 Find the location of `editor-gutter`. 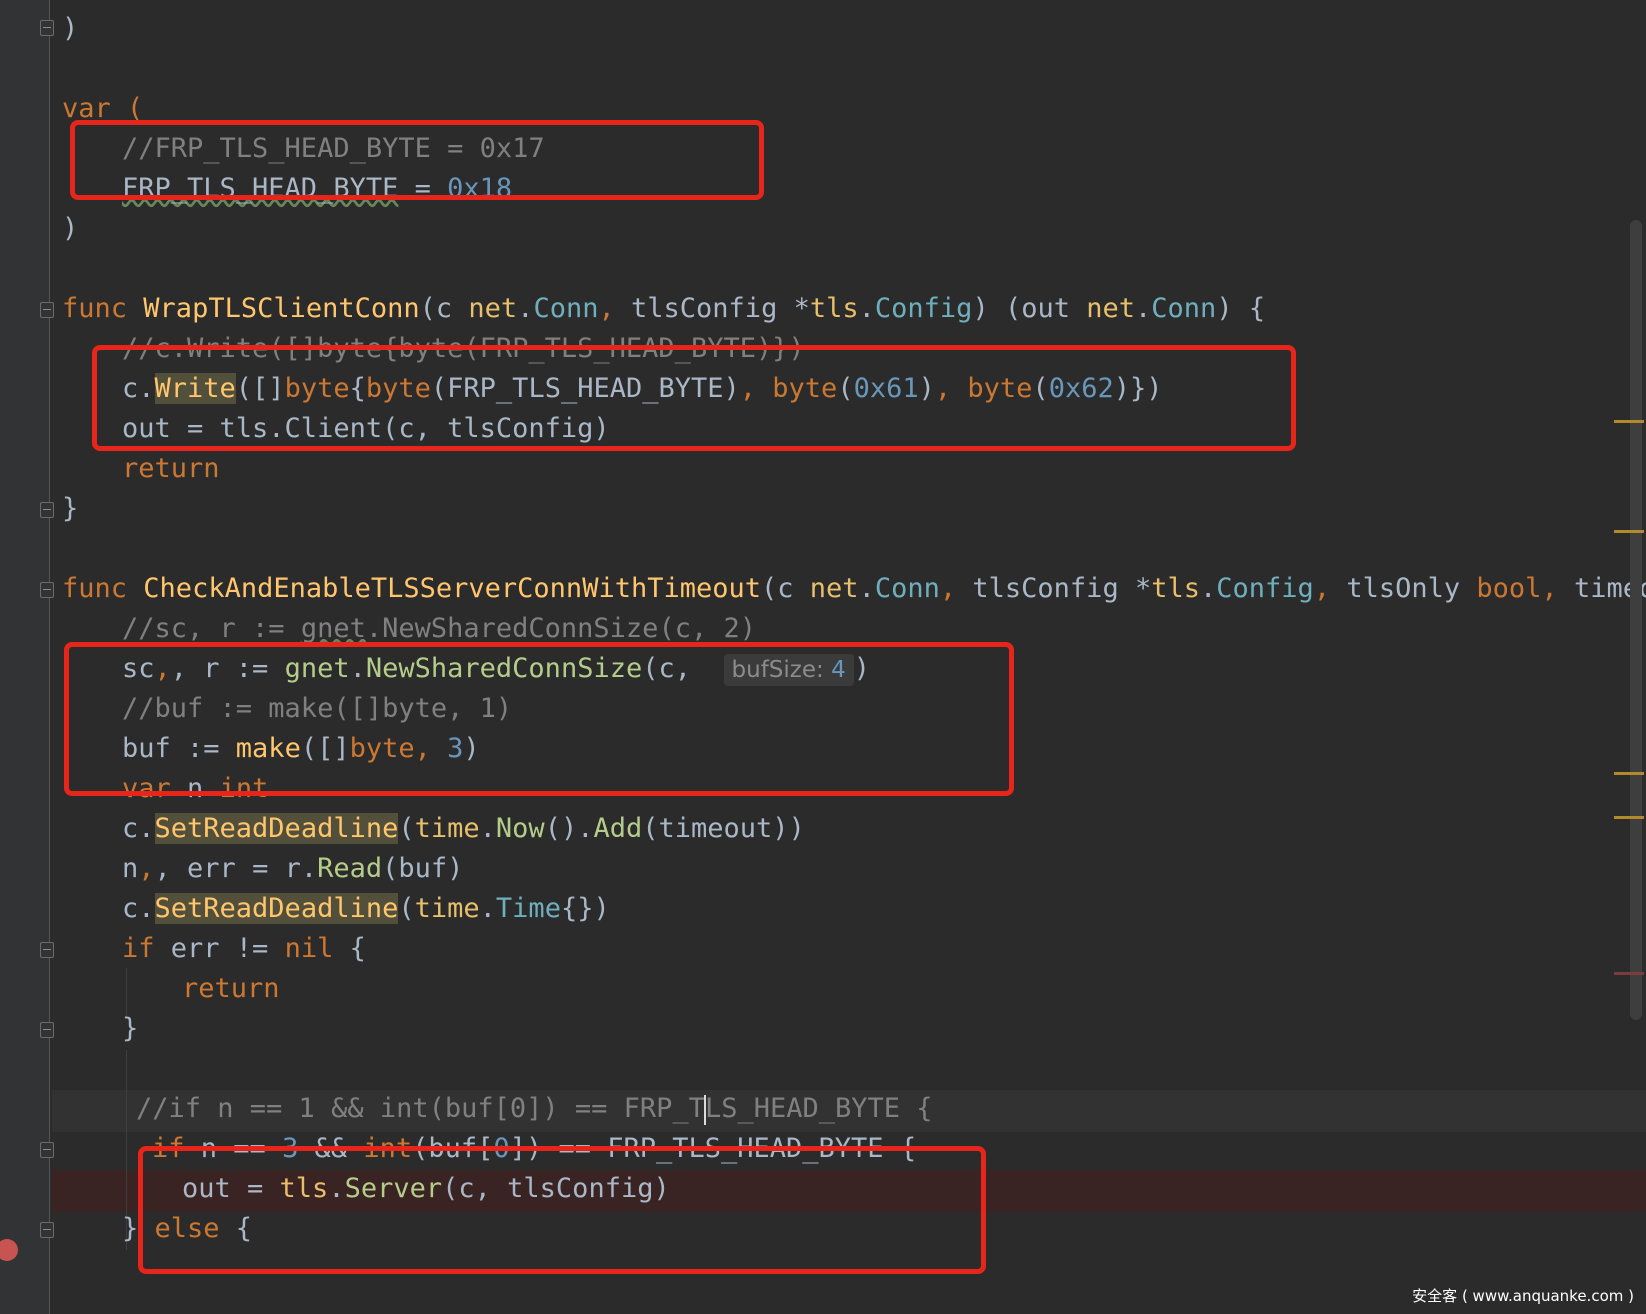

editor-gutter is located at coordinates (25, 657).